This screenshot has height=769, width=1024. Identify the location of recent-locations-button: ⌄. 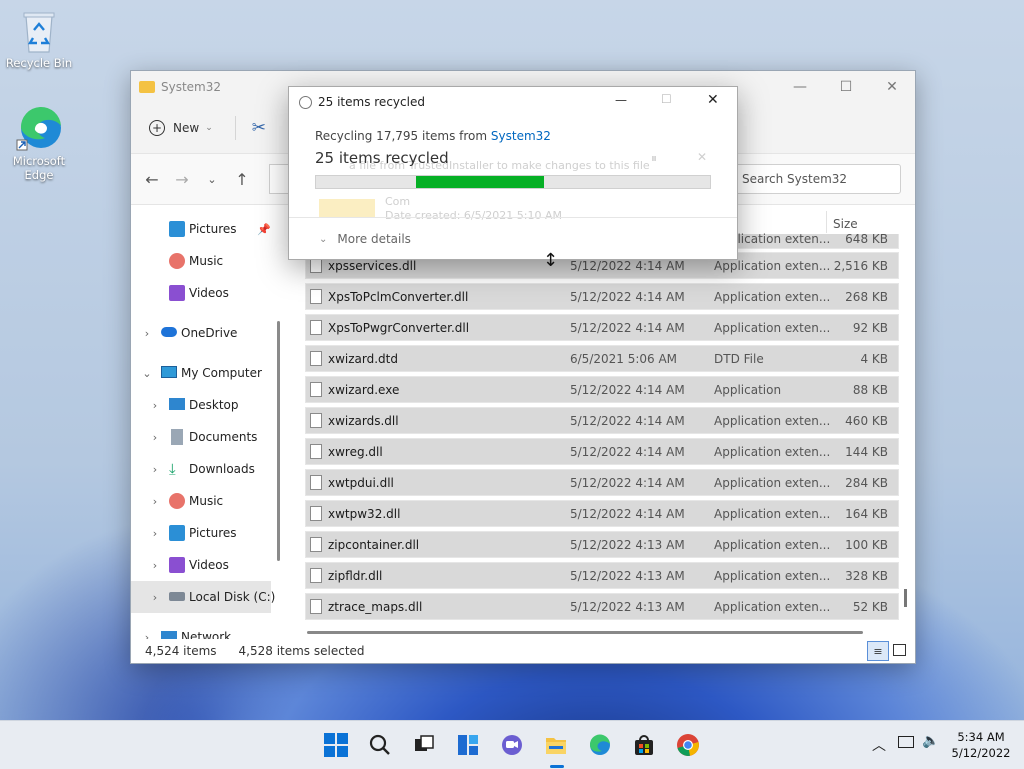
(212, 179).